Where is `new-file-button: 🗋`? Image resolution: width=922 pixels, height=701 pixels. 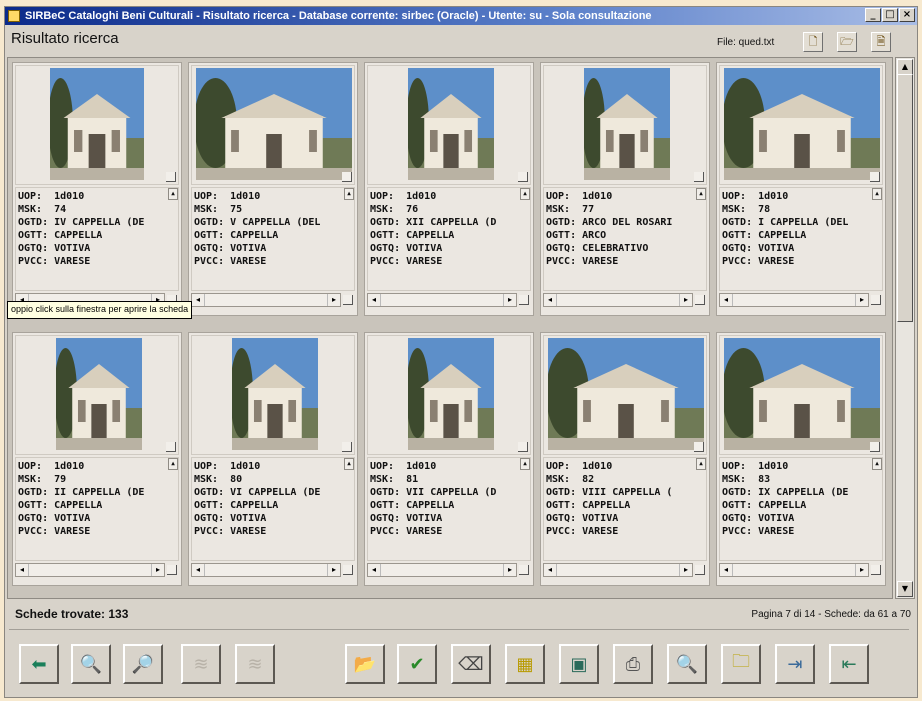 new-file-button: 🗋 is located at coordinates (813, 42).